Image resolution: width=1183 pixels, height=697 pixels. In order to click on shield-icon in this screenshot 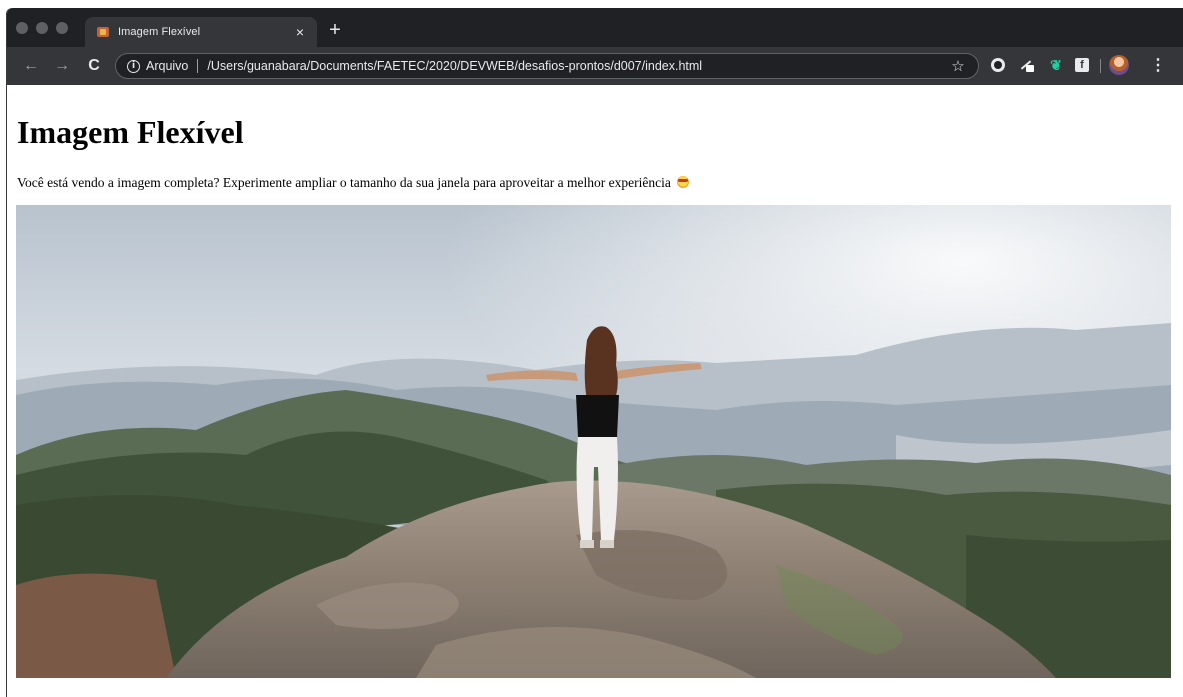, I will do `click(998, 65)`.